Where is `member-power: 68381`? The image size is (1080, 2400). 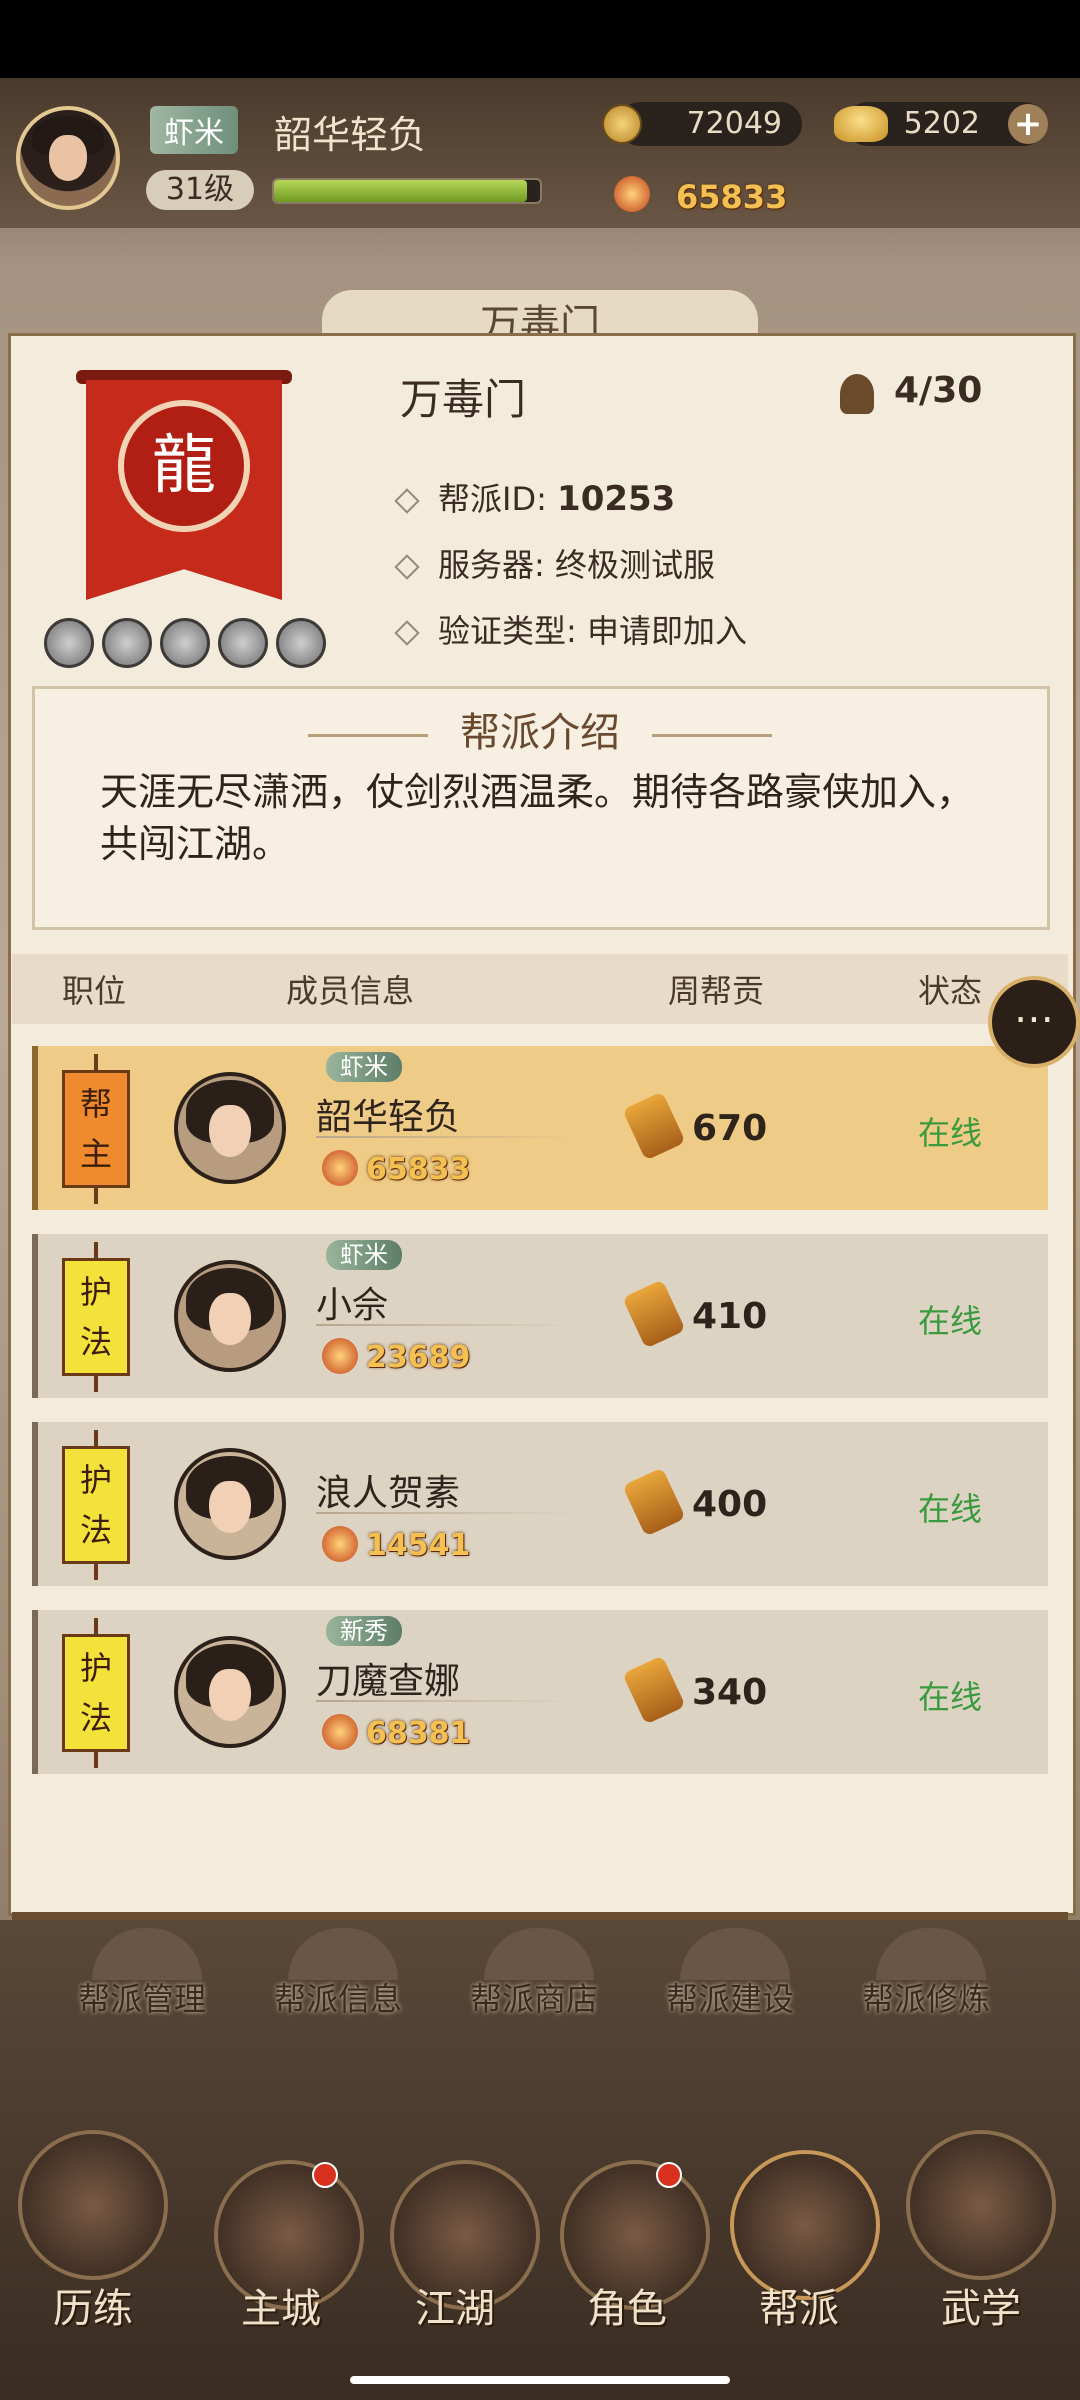
member-power: 68381 is located at coordinates (418, 1733).